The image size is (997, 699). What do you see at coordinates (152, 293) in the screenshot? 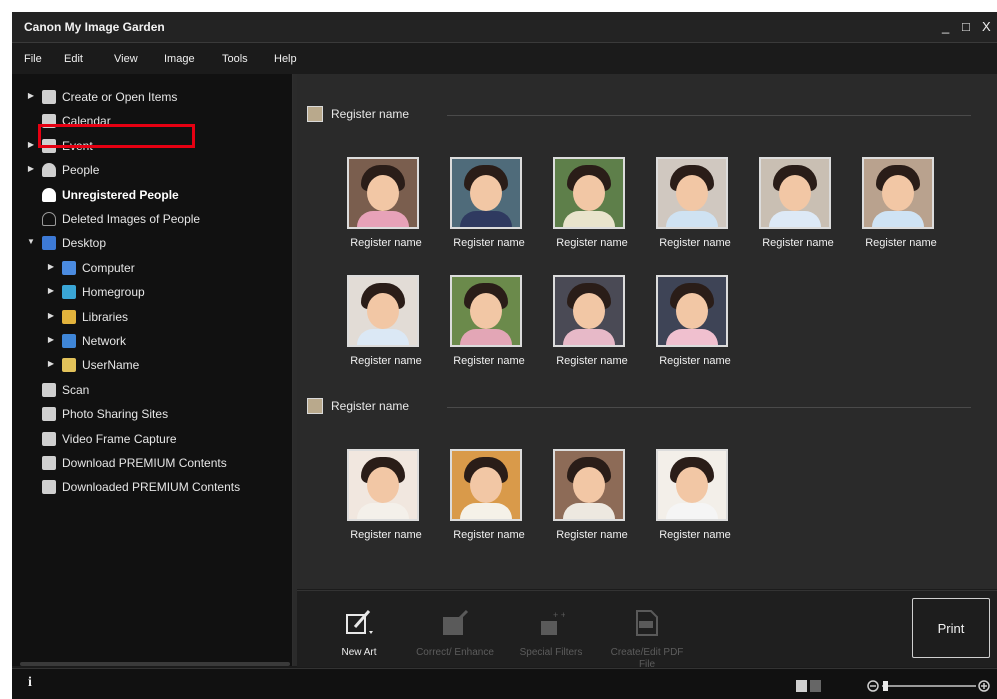
I see `sidebar-item-homegroup: ▶ Homegroup` at bounding box center [152, 293].